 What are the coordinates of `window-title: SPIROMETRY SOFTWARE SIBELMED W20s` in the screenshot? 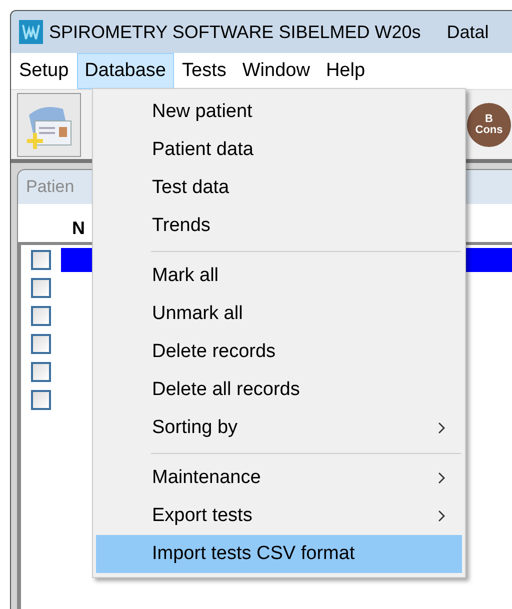 It's located at (235, 32).